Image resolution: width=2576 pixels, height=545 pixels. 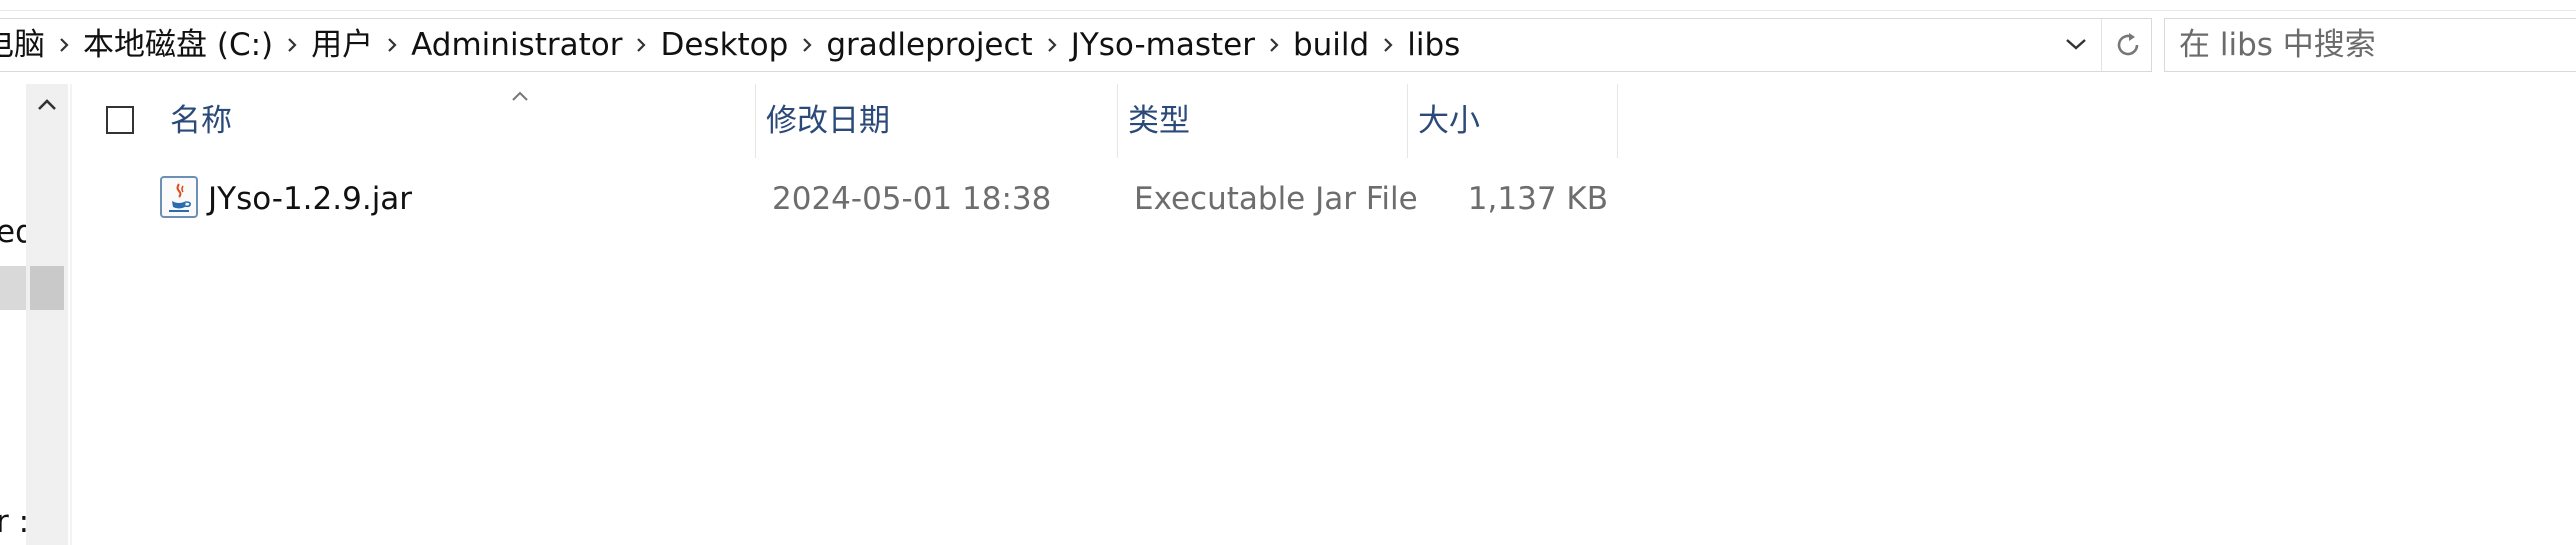 I want to click on breadcrumb-item-computer: 电脑, so click(x=25, y=45).